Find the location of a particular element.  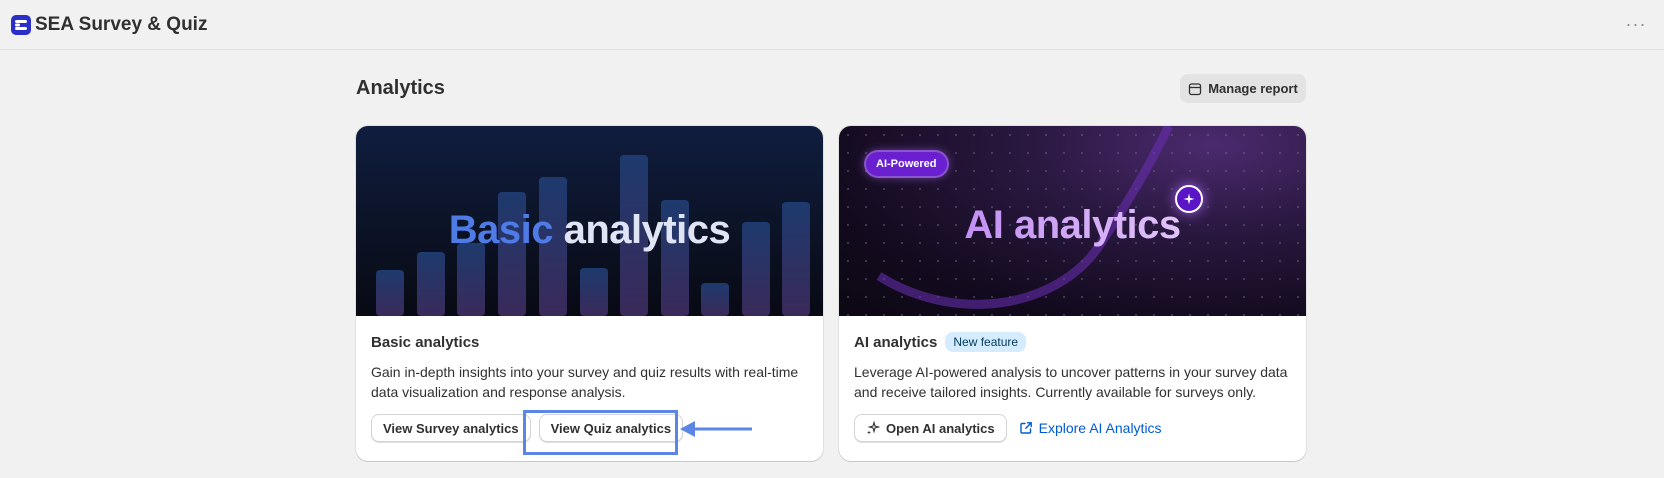

ai-card-actions: Open AI analytics Explore AI Analytics is located at coordinates (1072, 428).